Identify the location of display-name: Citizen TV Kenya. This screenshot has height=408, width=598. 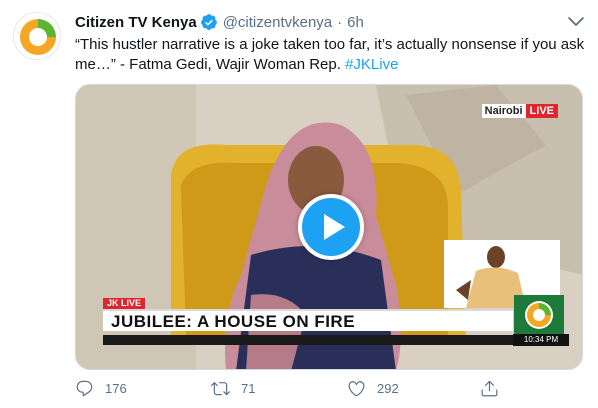
(136, 22).